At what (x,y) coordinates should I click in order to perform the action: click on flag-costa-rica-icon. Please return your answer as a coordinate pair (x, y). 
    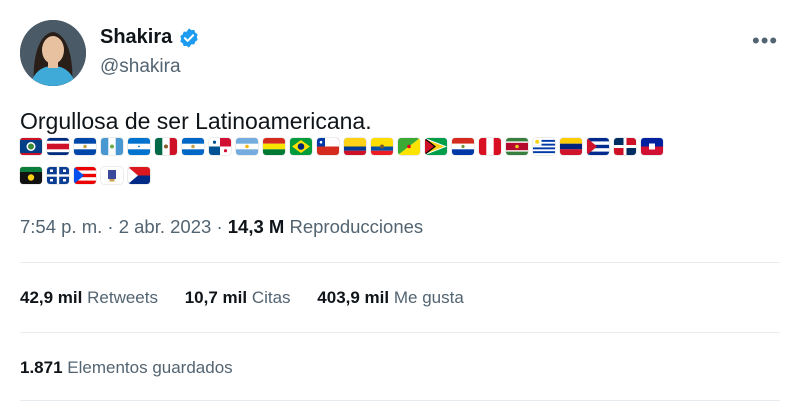
    Looking at the image, I should click on (58, 146).